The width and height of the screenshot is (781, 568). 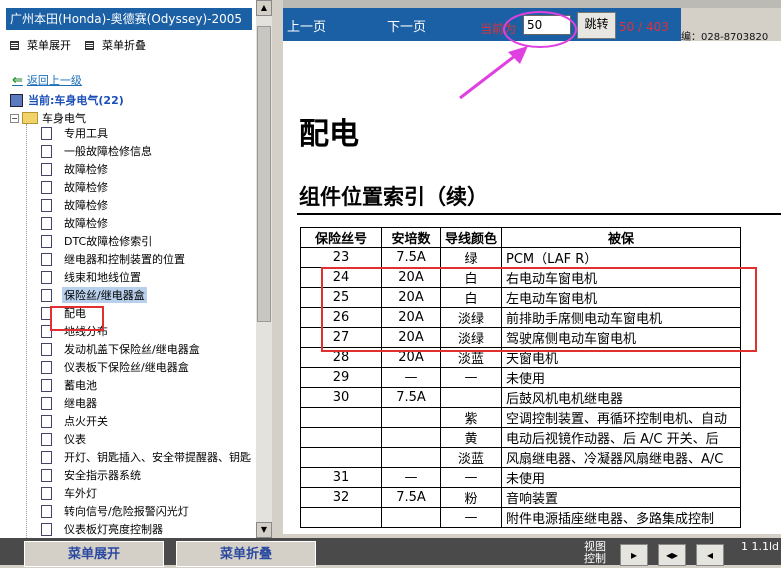 I want to click on table-row: 29— — 未使用, so click(x=521, y=377).